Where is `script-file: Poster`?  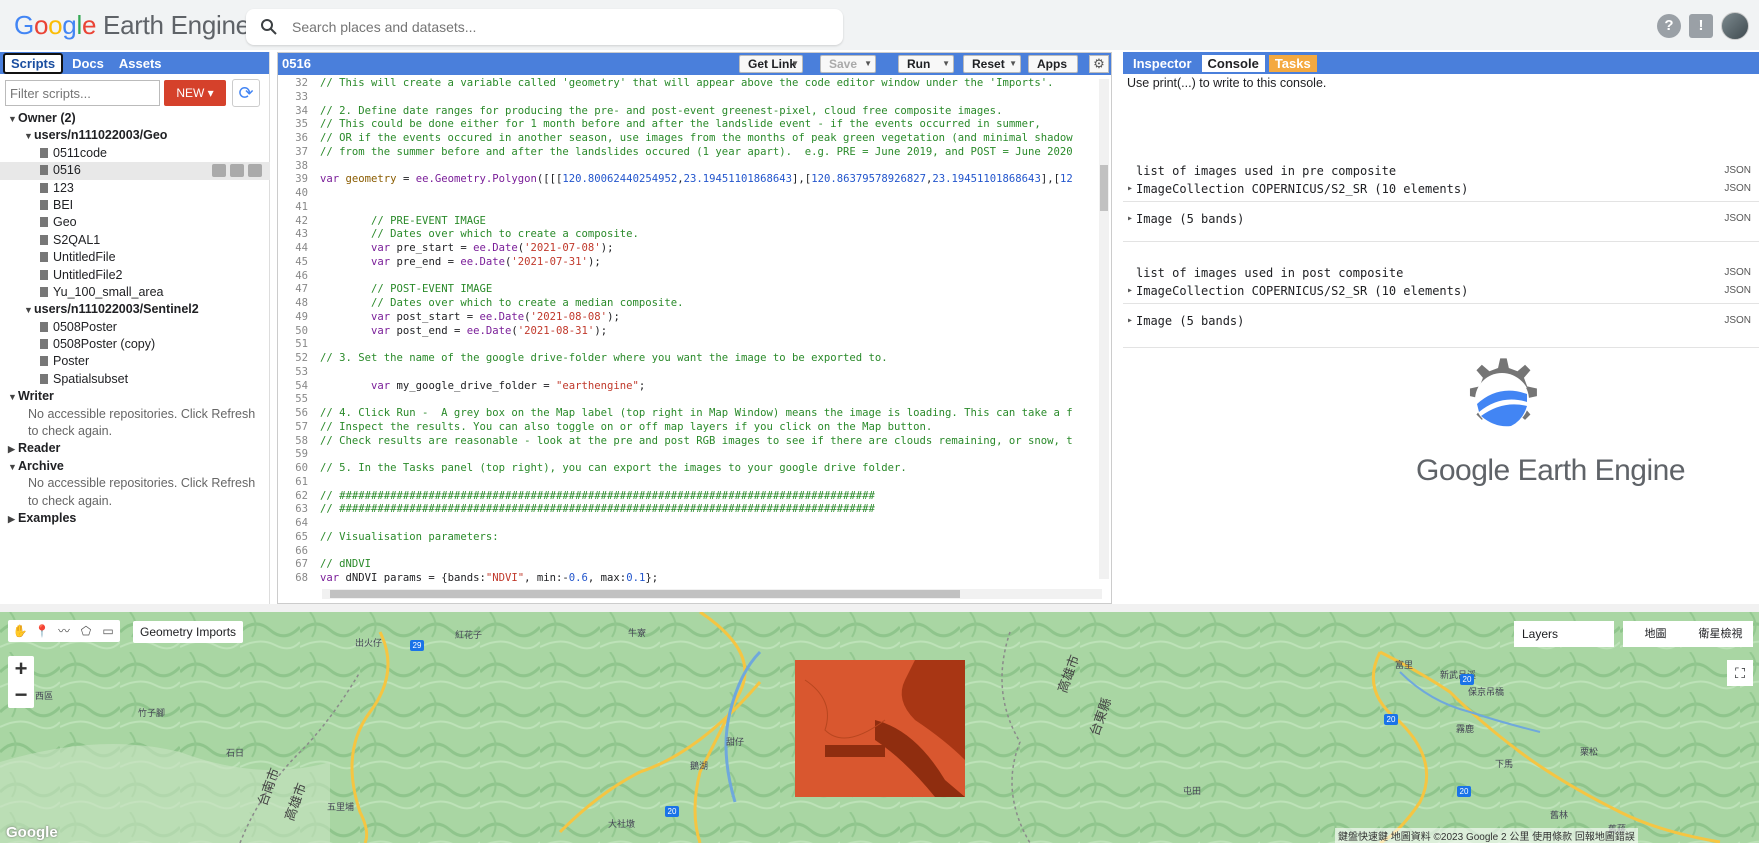
script-file: Poster is located at coordinates (135, 361).